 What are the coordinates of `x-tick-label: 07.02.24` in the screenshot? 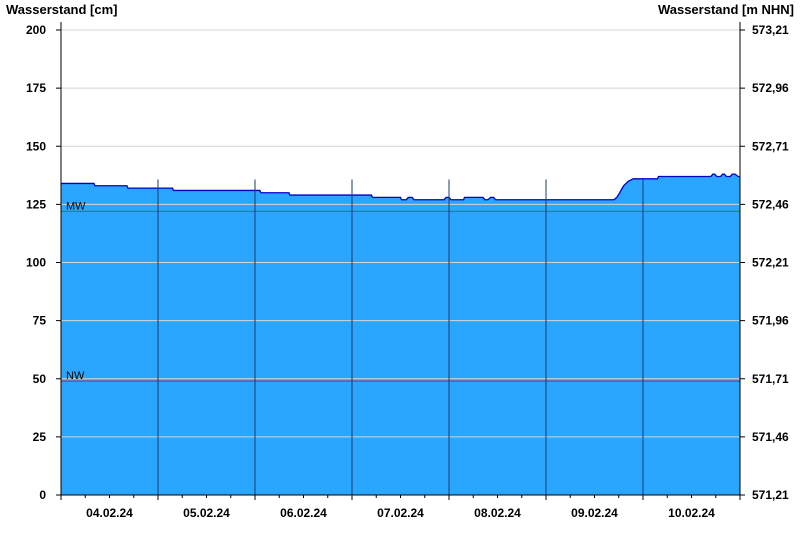 It's located at (400, 513).